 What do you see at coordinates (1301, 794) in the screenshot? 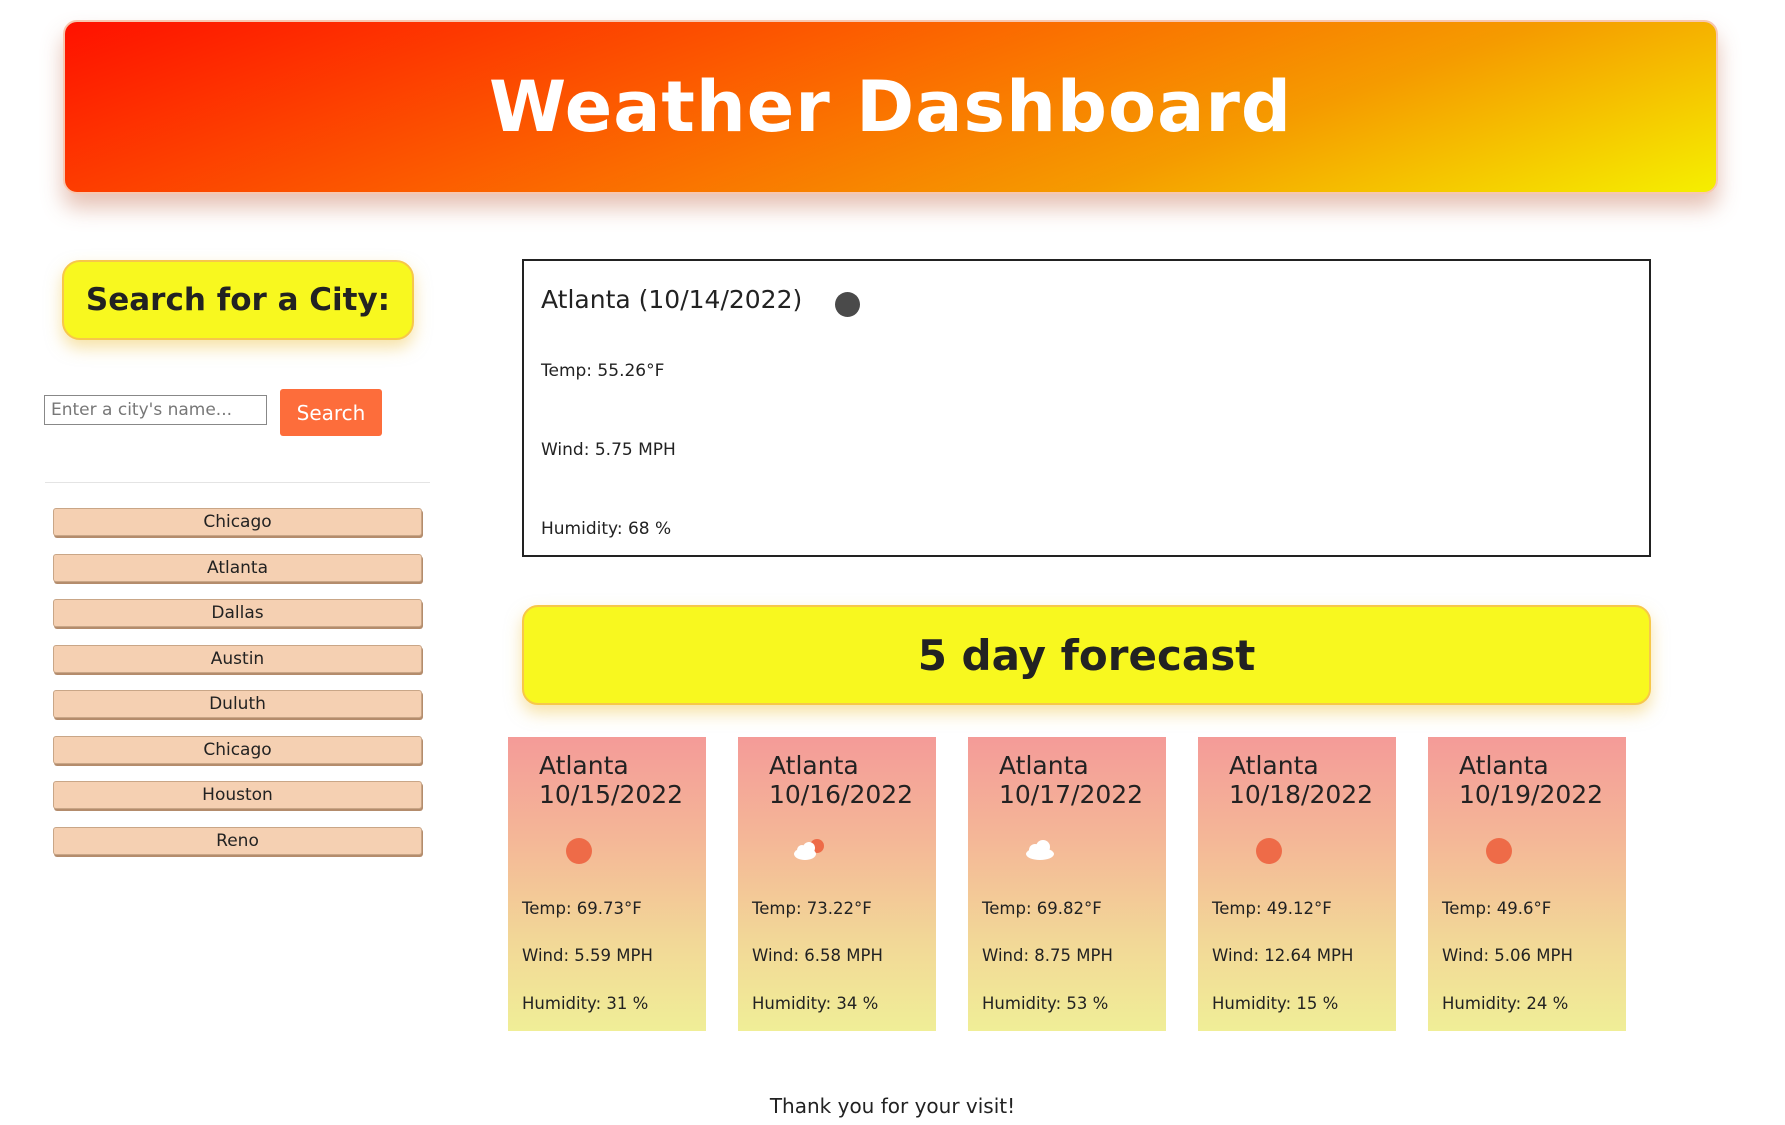
I see `forecast-date: 10/18/2022` at bounding box center [1301, 794].